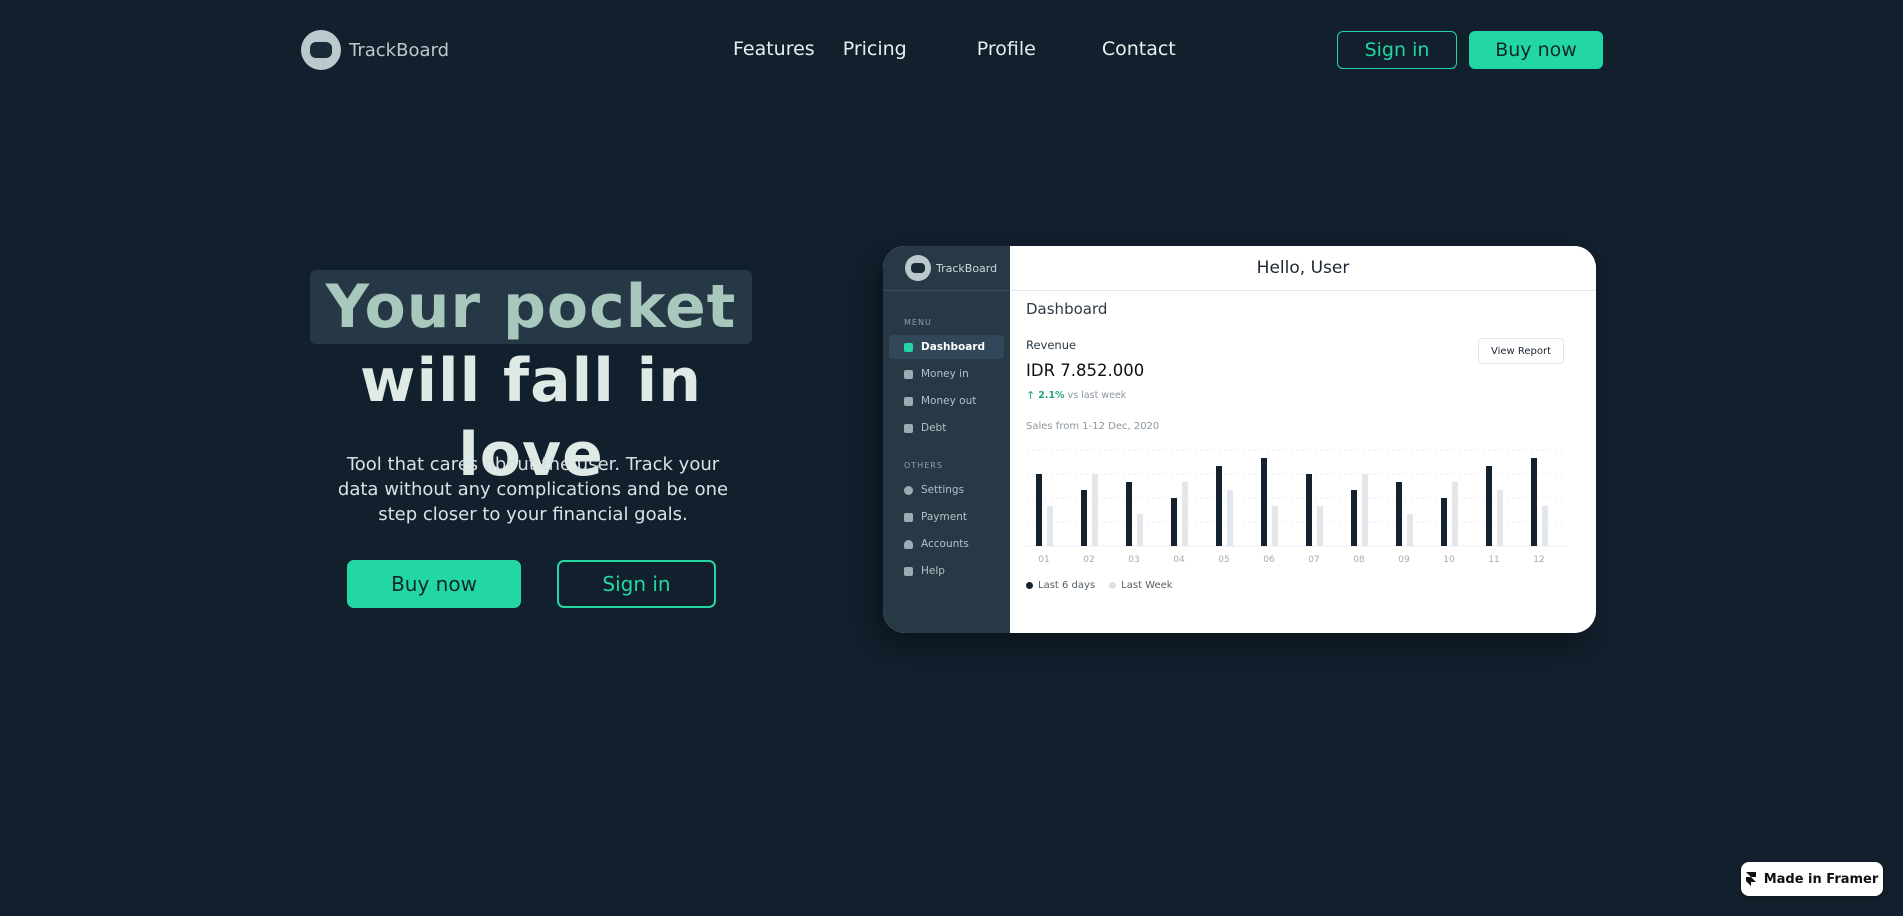 The height and width of the screenshot is (916, 1903). Describe the element at coordinates (1750, 879) in the screenshot. I see `framer-logo-icon` at that location.